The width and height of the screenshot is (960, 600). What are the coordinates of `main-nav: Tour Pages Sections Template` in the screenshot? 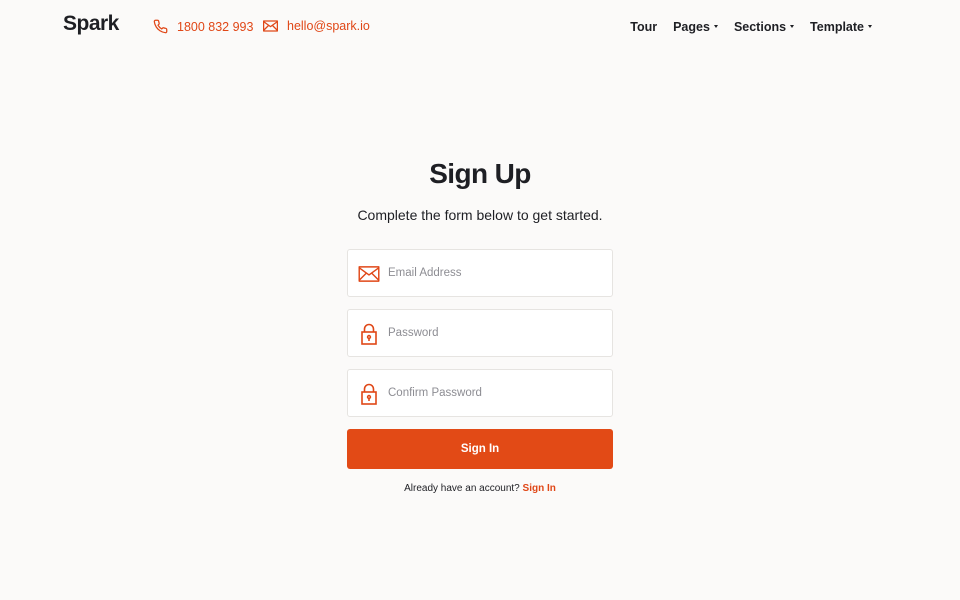 It's located at (751, 27).